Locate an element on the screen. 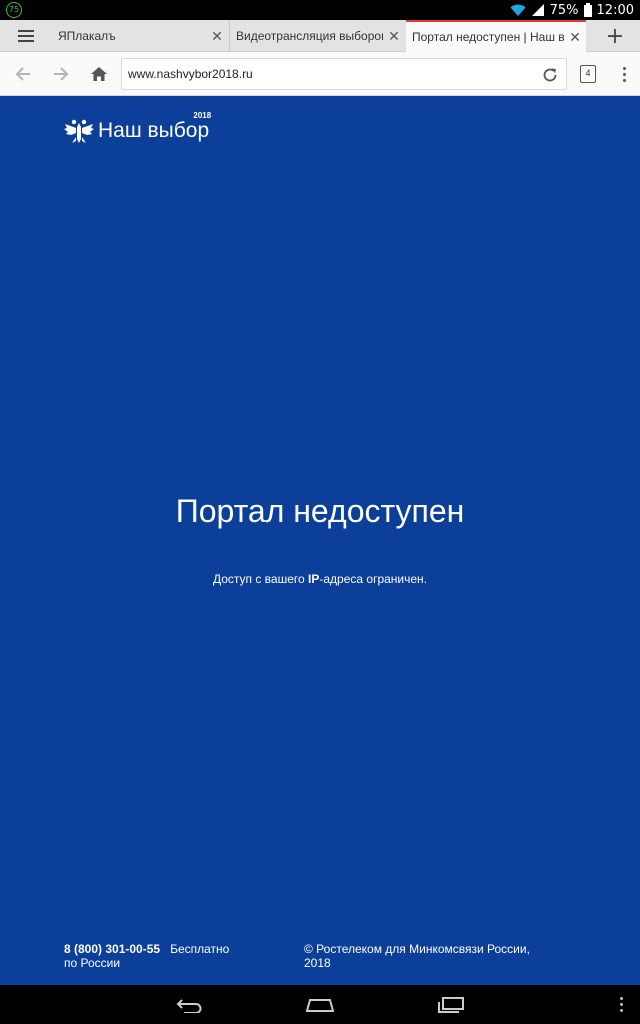 Image resolution: width=640 pixels, height=1024 pixels. site-logo: Наш выбор 2018 is located at coordinates (137, 128).